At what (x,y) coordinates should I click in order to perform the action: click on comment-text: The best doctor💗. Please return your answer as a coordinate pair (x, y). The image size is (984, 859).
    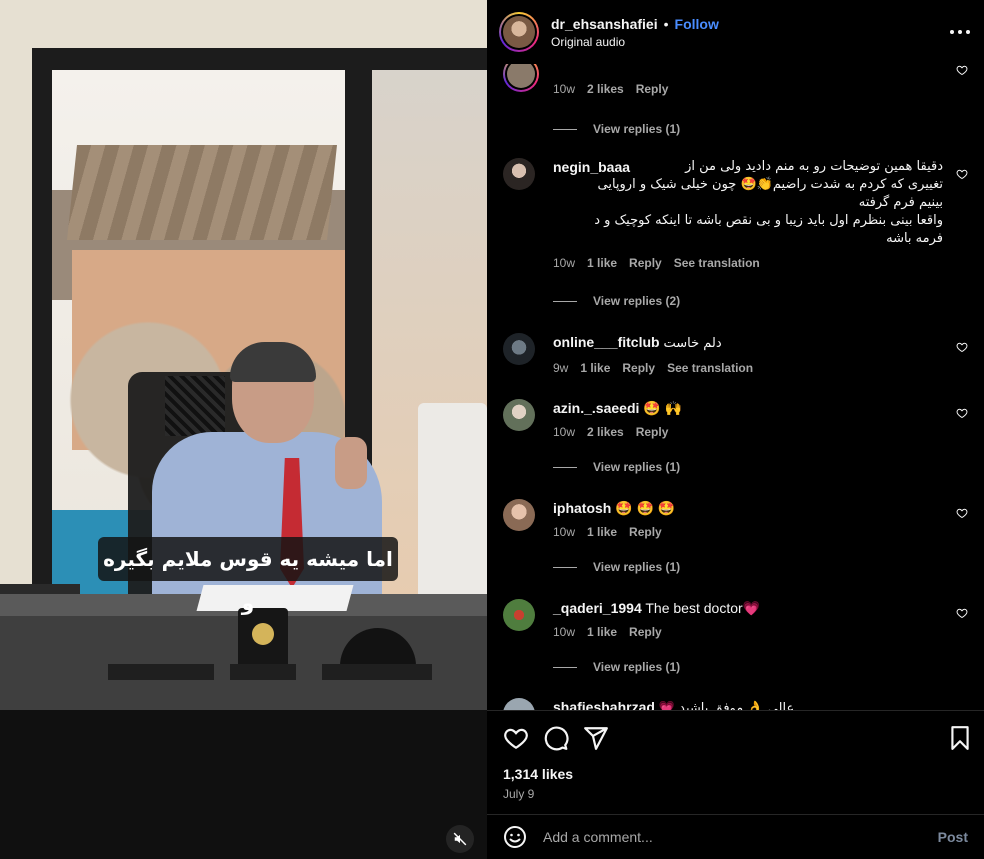
    Looking at the image, I should click on (703, 608).